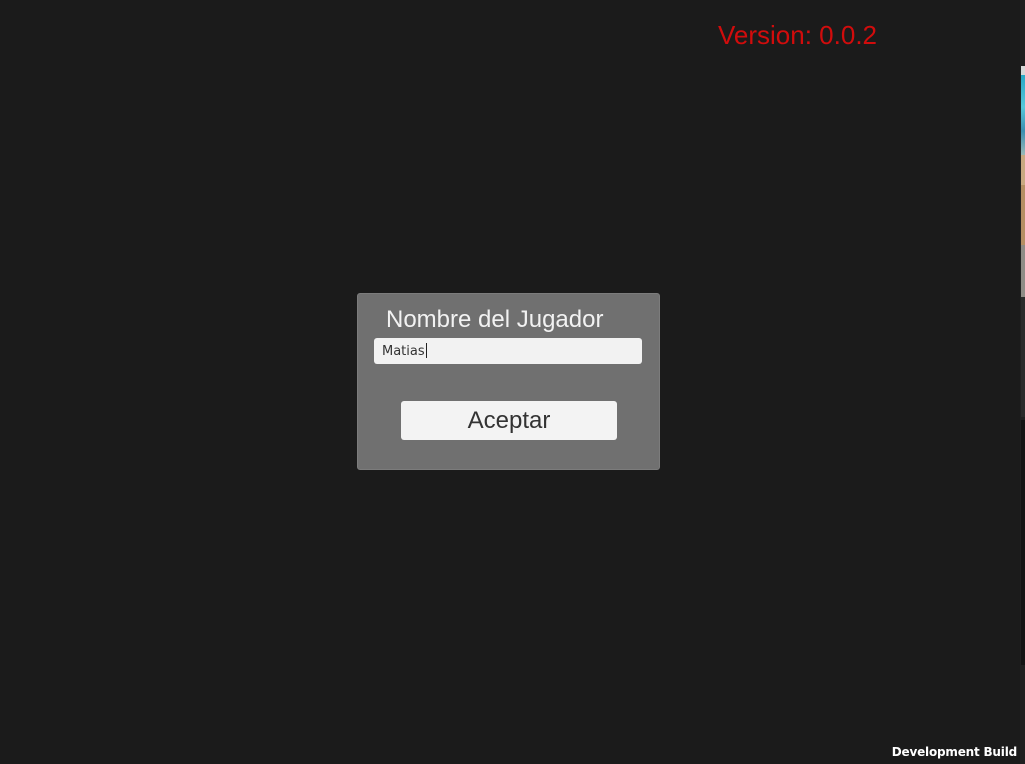  I want to click on accept-button: Aceptar, so click(509, 420).